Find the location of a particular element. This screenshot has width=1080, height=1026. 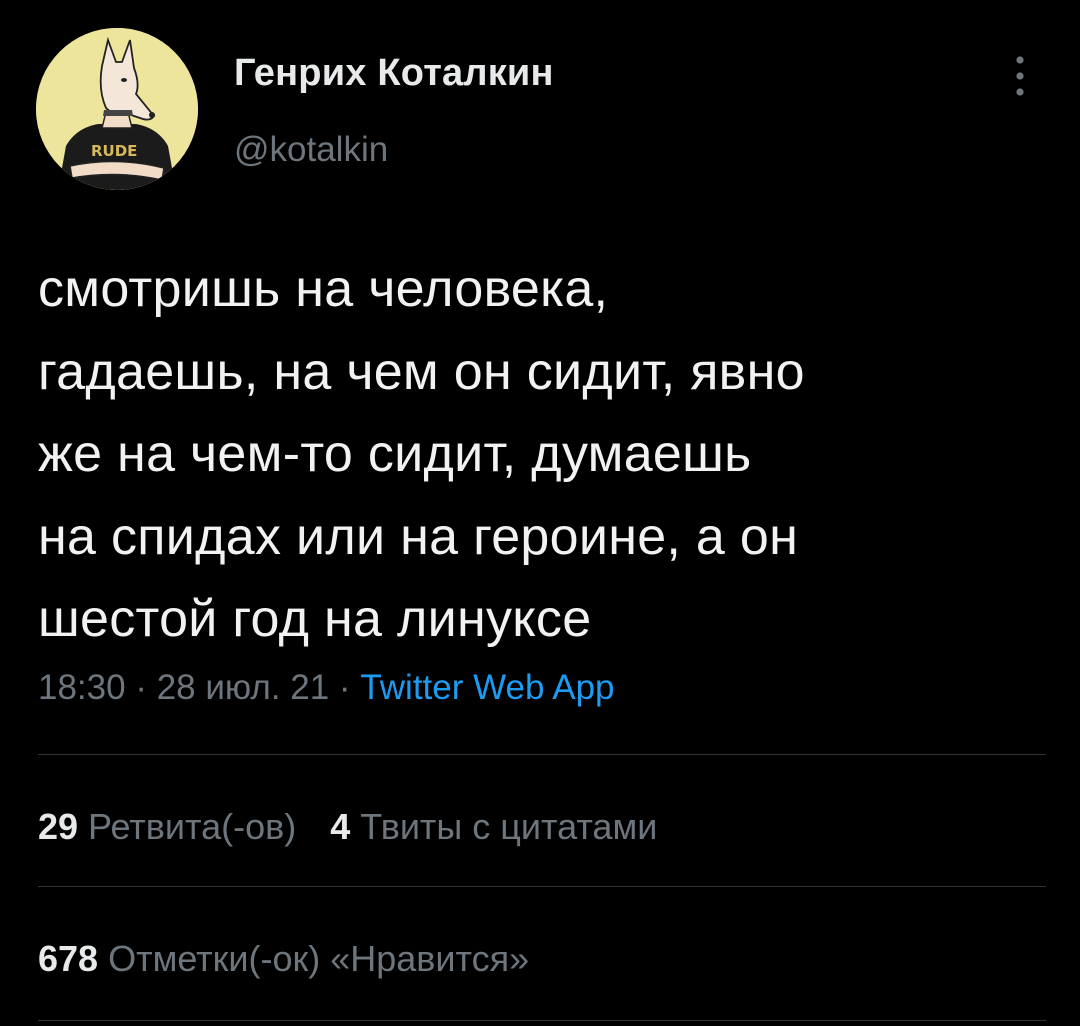

tweet-meta: 18:30 · 28 июл. 21 · Twitter Web App is located at coordinates (326, 688).